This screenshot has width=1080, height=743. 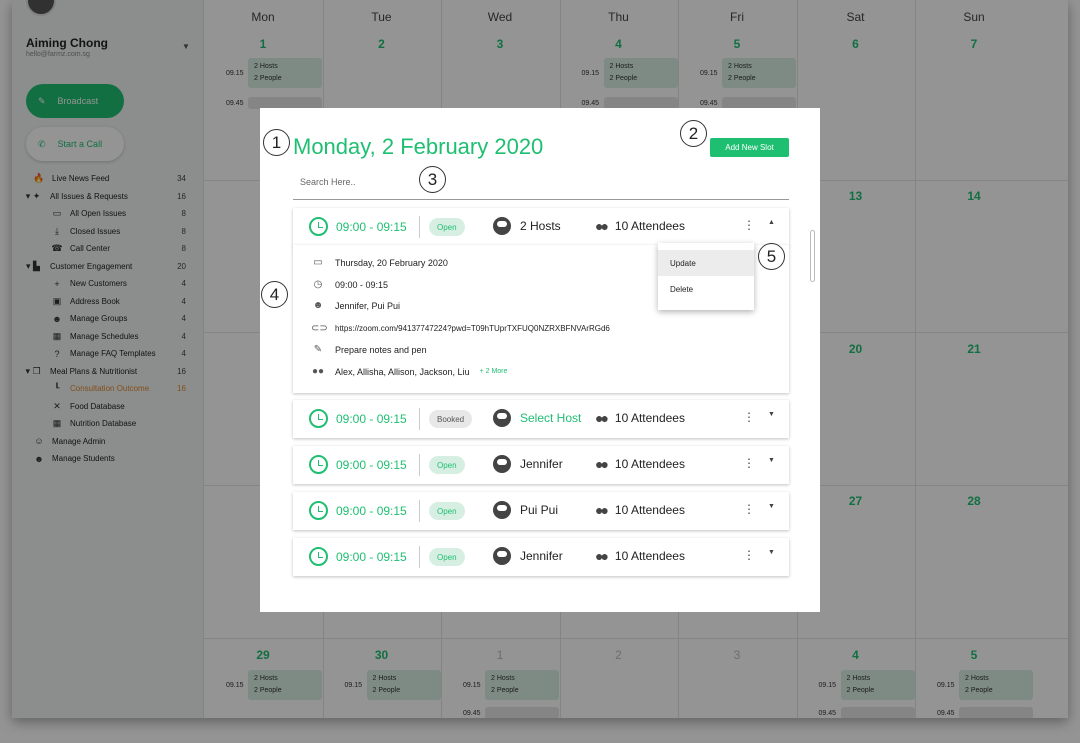 What do you see at coordinates (432, 179) in the screenshot?
I see `callout-3: 3` at bounding box center [432, 179].